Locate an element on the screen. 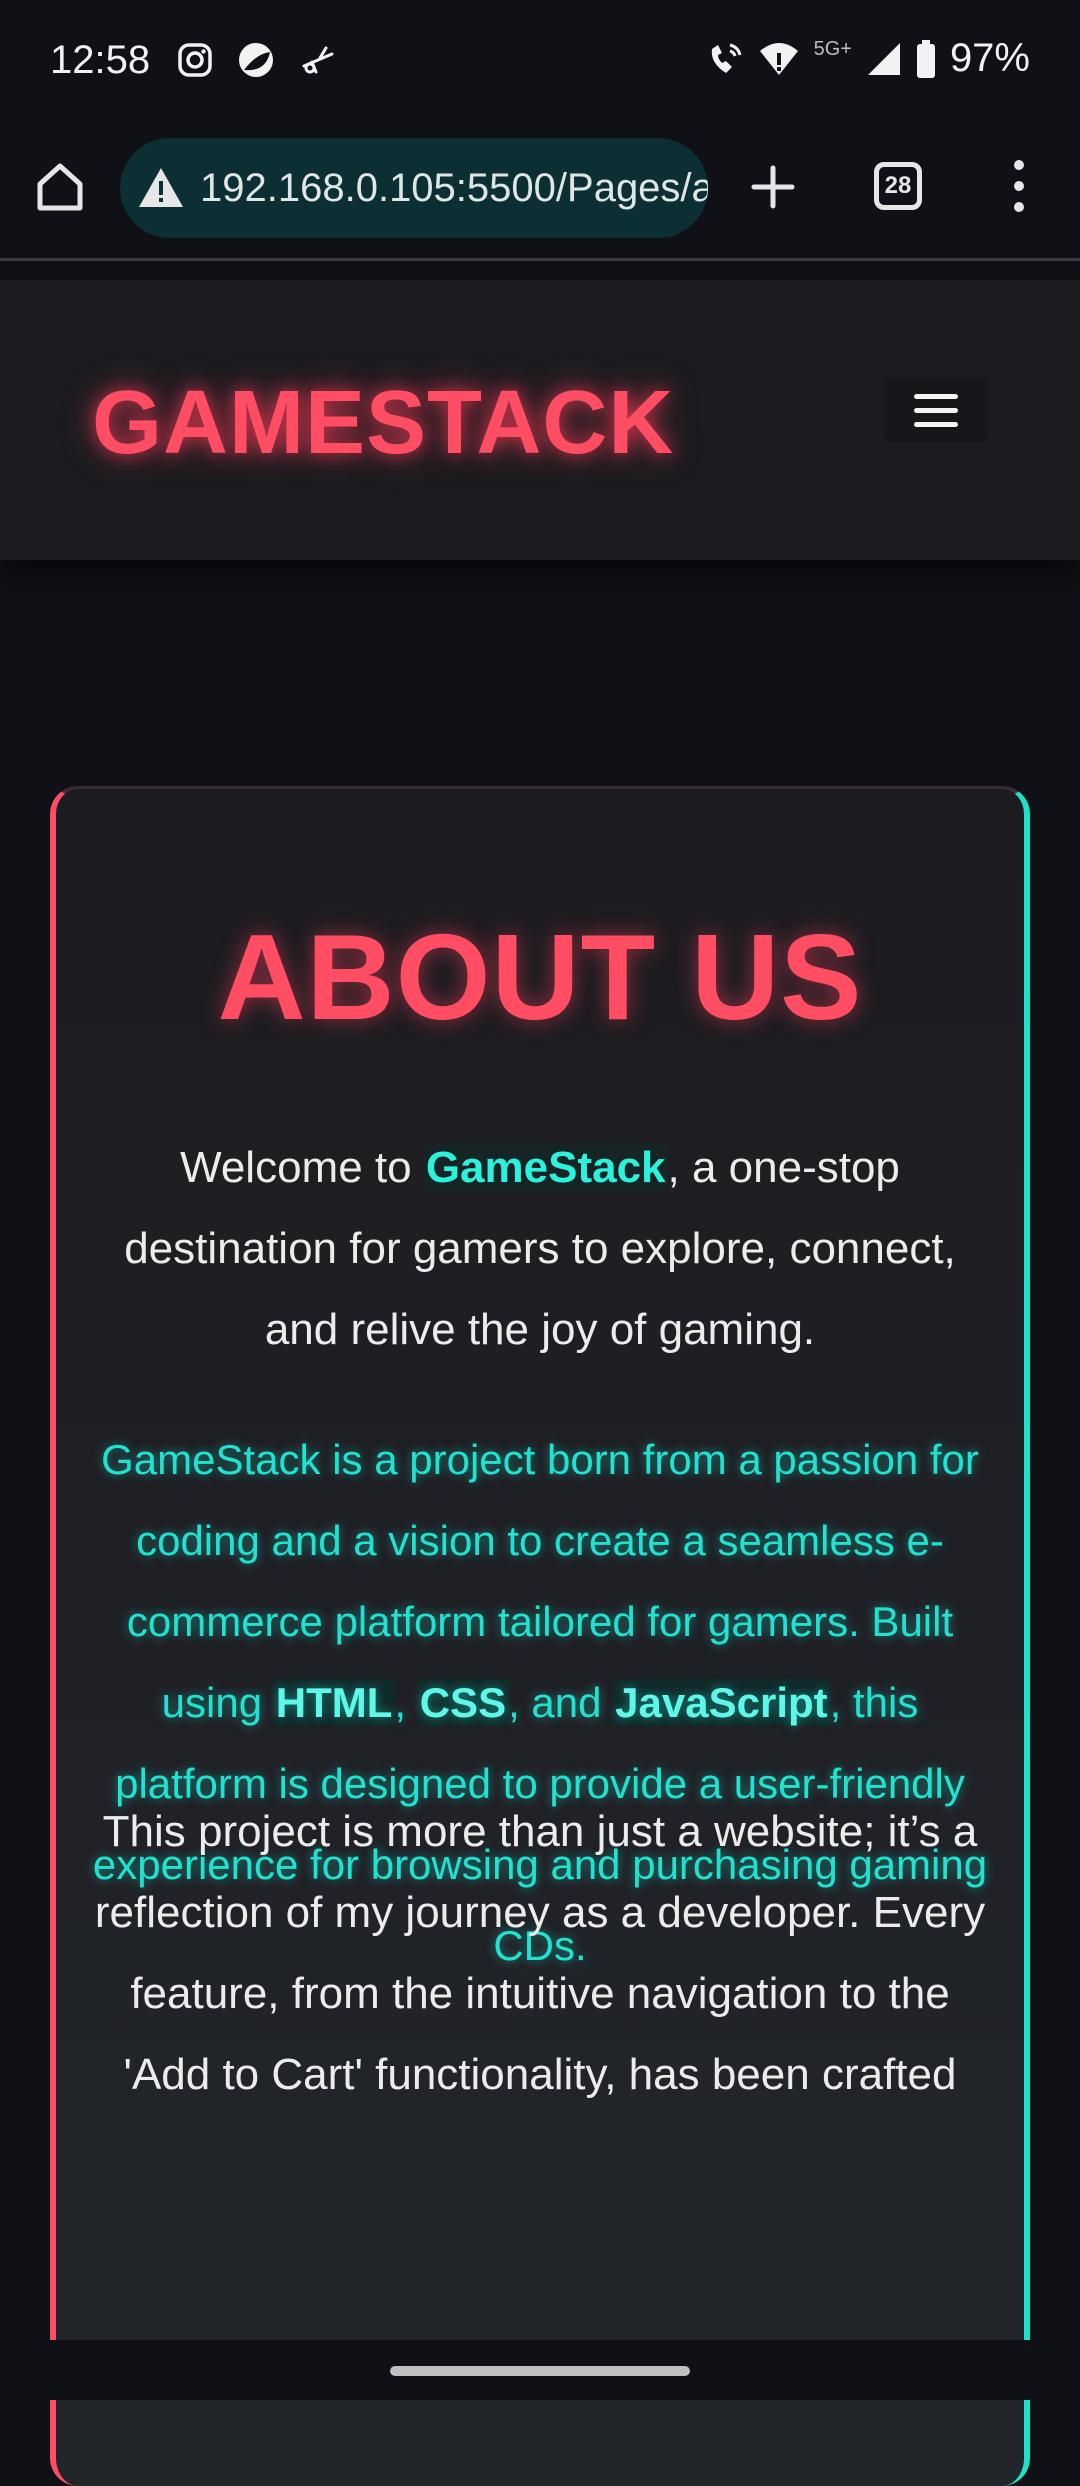  flight-icon is located at coordinates (318, 60).